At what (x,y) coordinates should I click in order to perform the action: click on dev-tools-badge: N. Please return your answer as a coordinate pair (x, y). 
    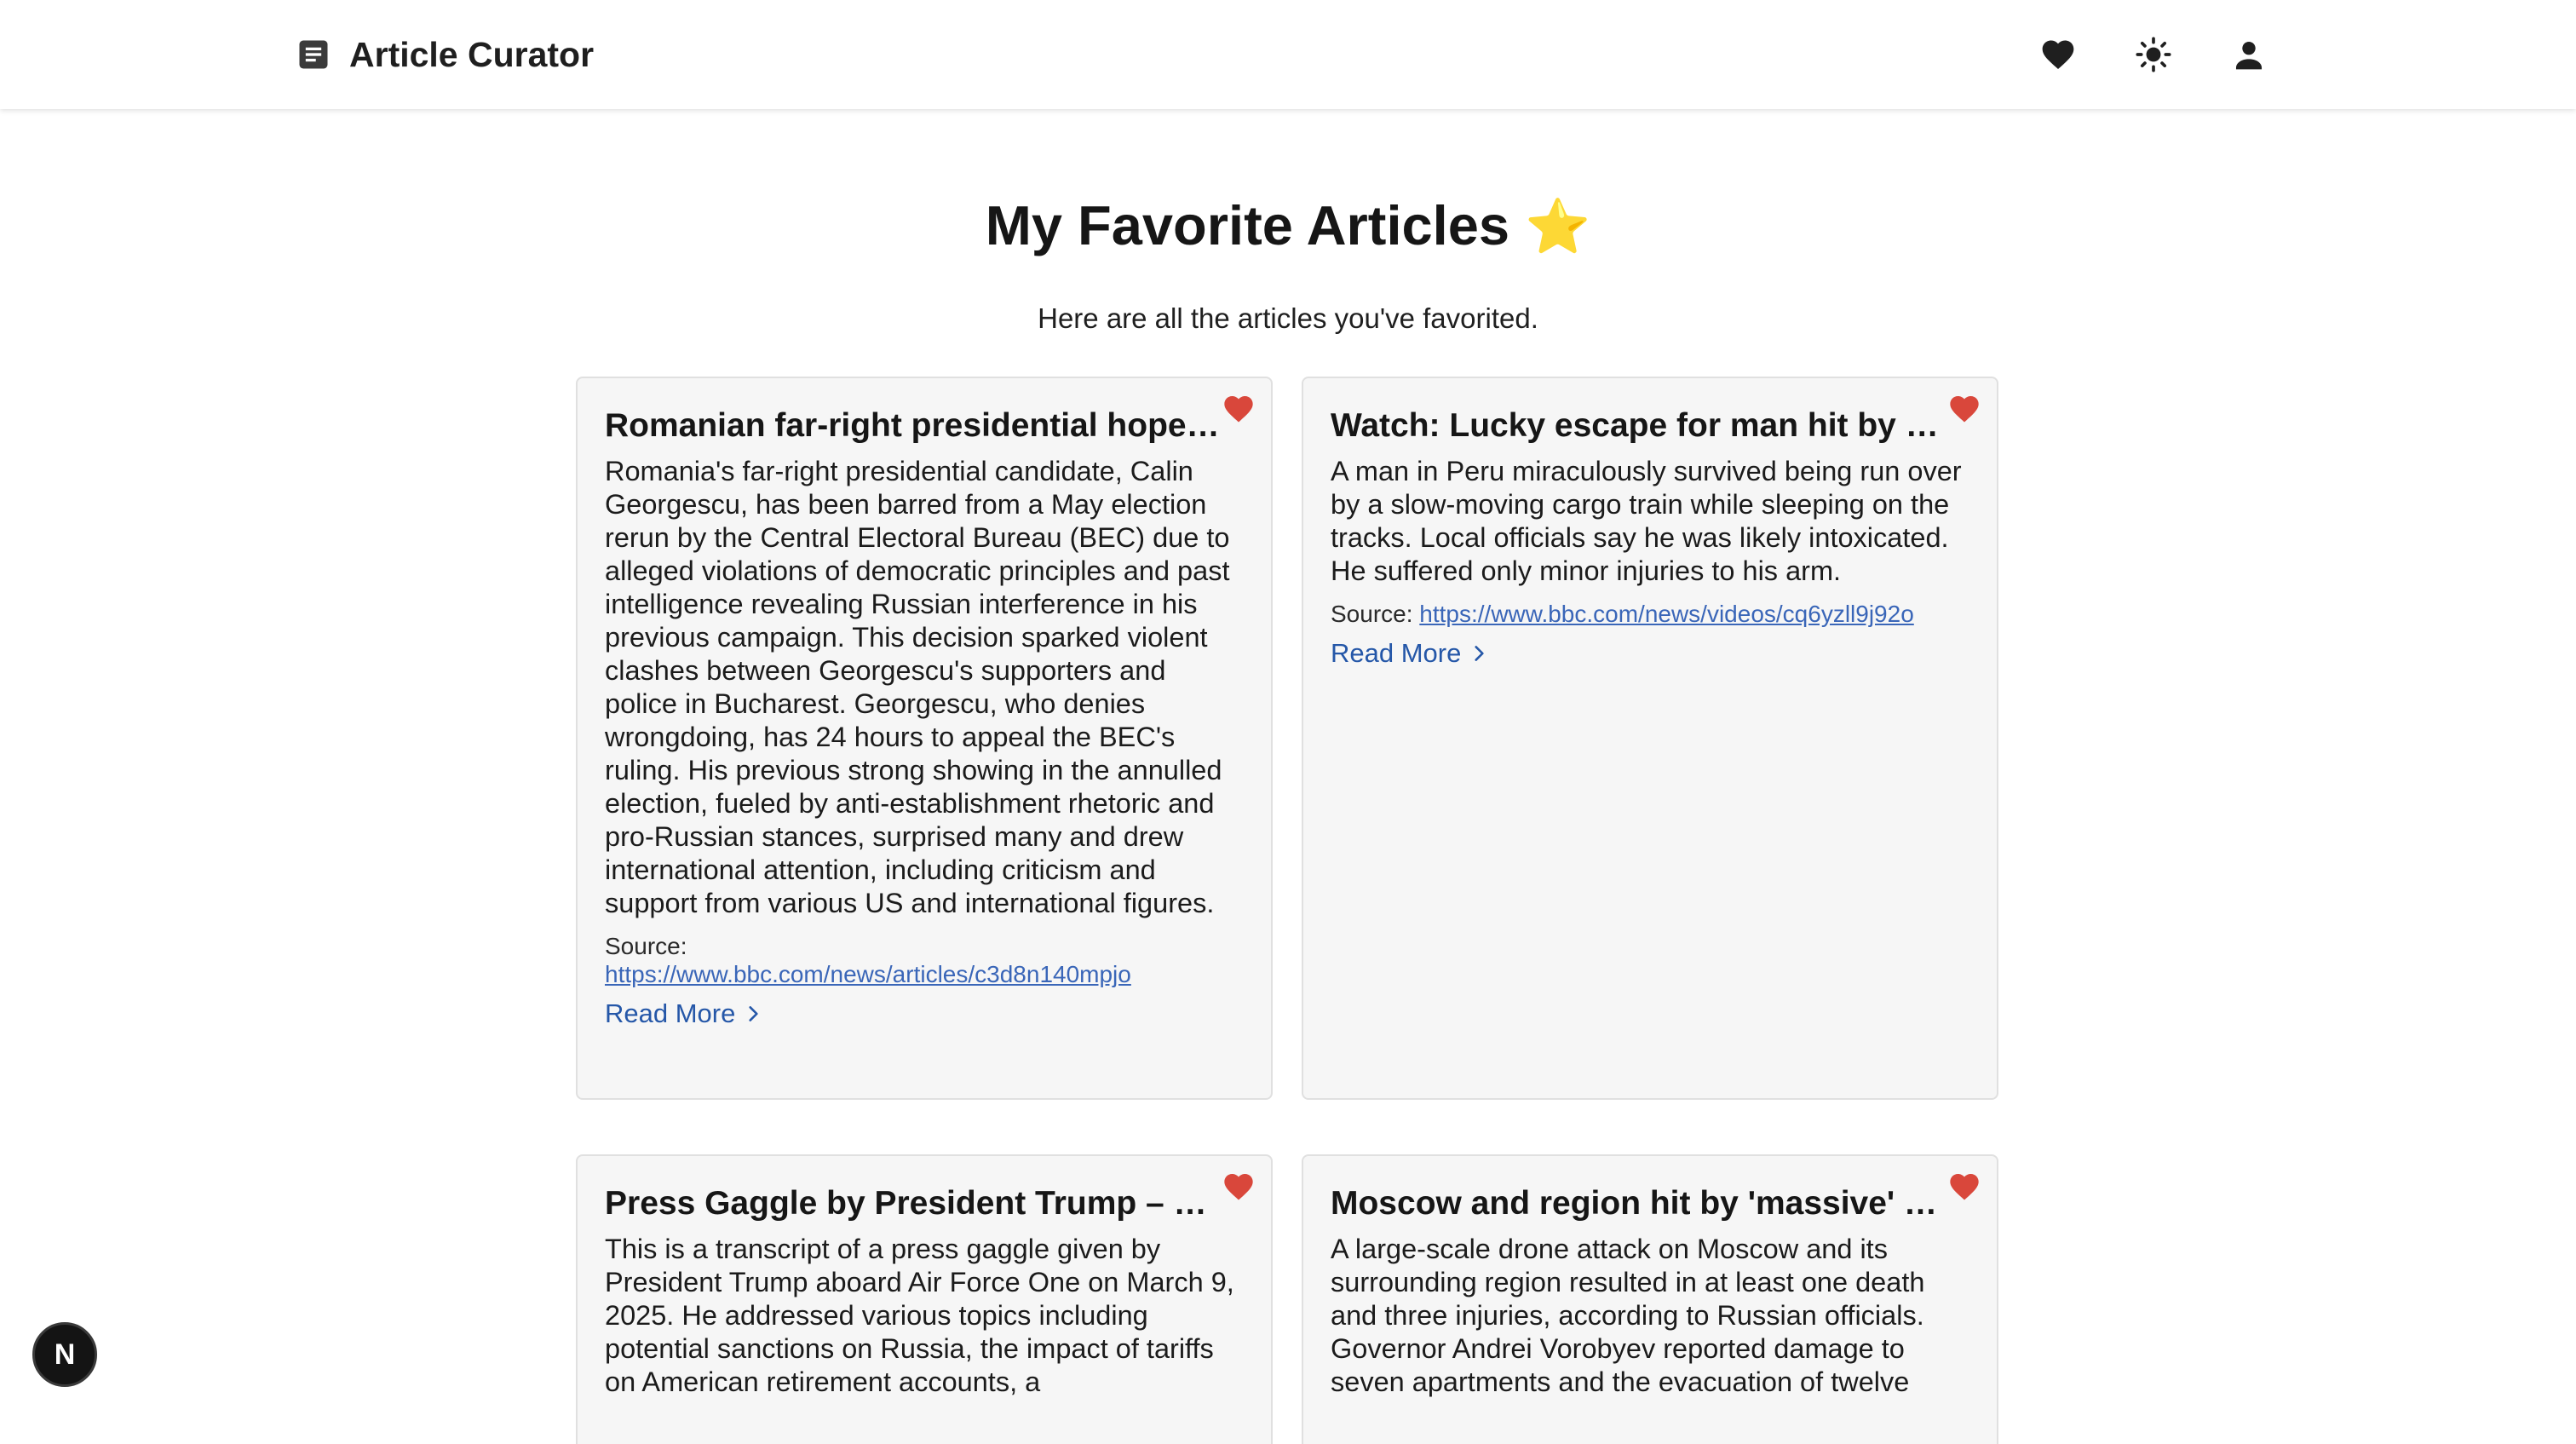
    Looking at the image, I should click on (64, 1354).